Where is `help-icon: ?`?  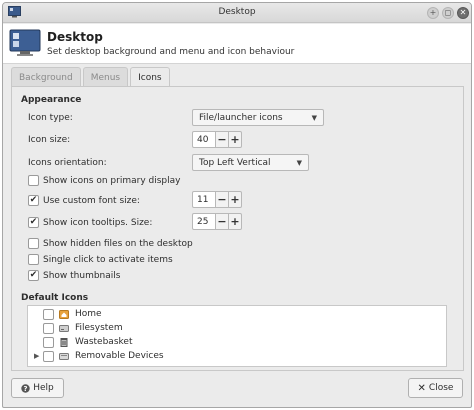 help-icon: ? is located at coordinates (25, 388).